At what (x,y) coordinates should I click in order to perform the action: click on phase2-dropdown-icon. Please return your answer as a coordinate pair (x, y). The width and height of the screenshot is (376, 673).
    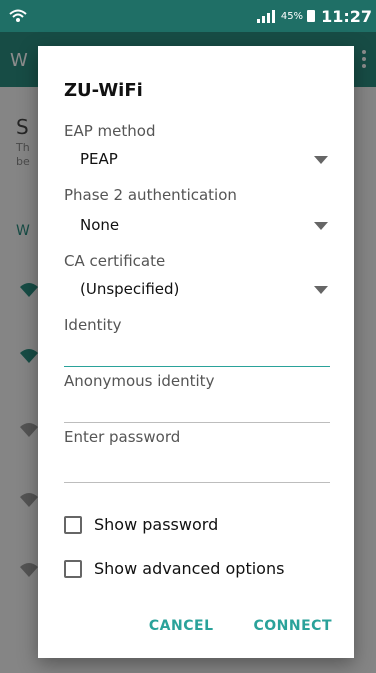
    Looking at the image, I should click on (321, 226).